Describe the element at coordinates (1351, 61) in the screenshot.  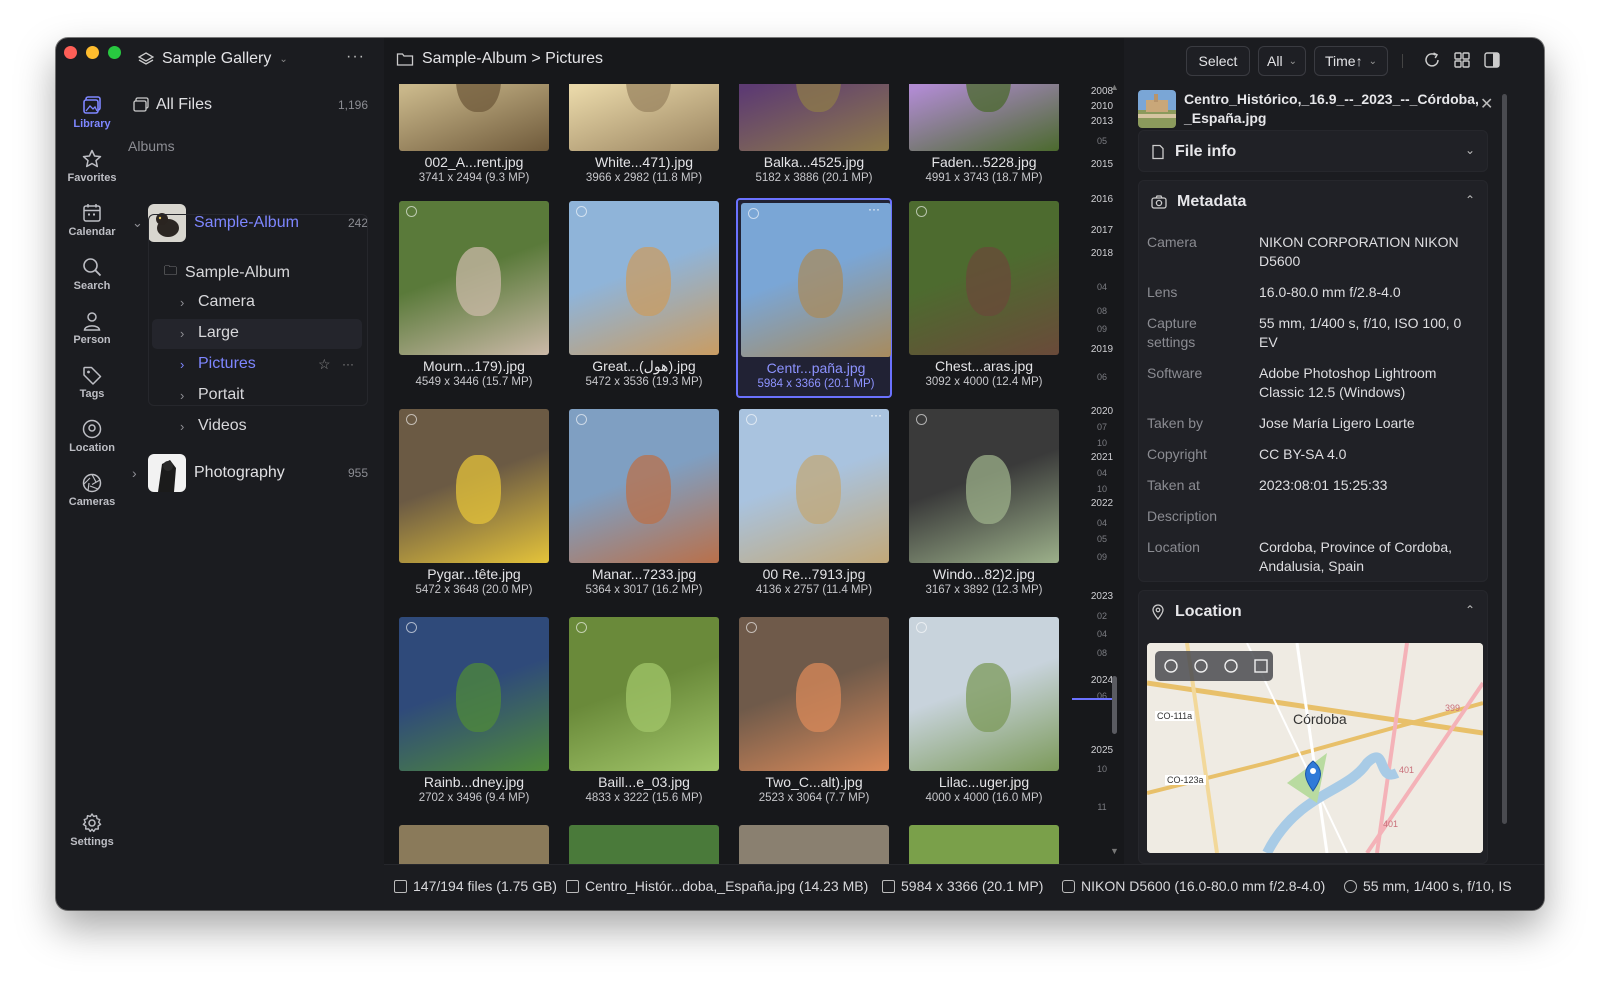
I see `sort-dropdown: Time↑ ⌄` at that location.